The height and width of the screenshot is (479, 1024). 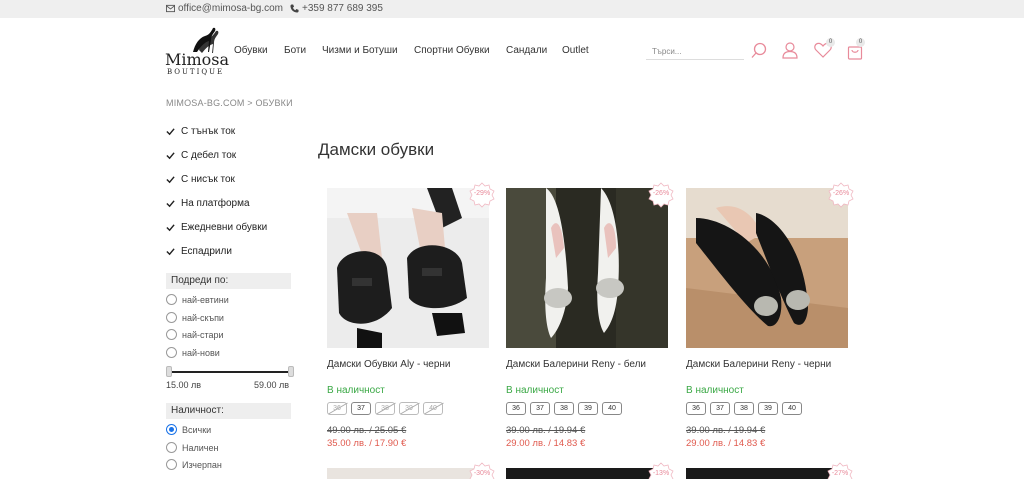 I want to click on category-filter-thick-heel: С дебел ток, so click(x=201, y=155).